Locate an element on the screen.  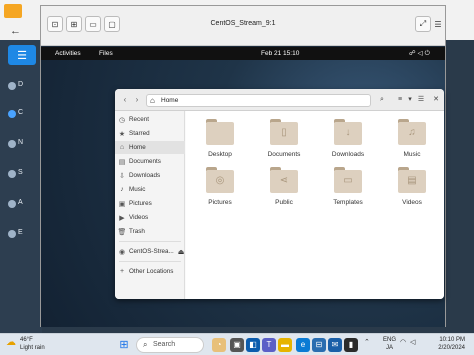
folder-label: Music is located at coordinates (412, 154).